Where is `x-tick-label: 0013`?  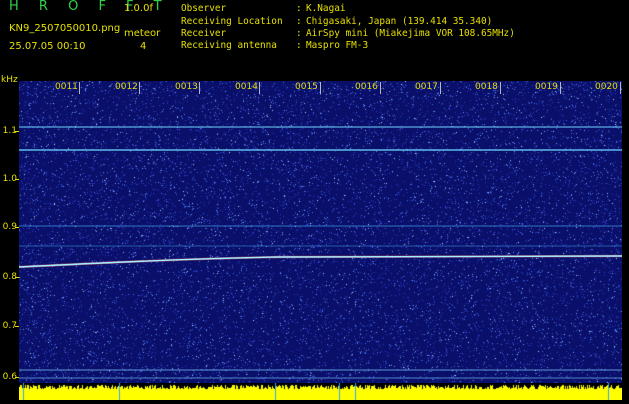 x-tick-label: 0013 is located at coordinates (186, 87).